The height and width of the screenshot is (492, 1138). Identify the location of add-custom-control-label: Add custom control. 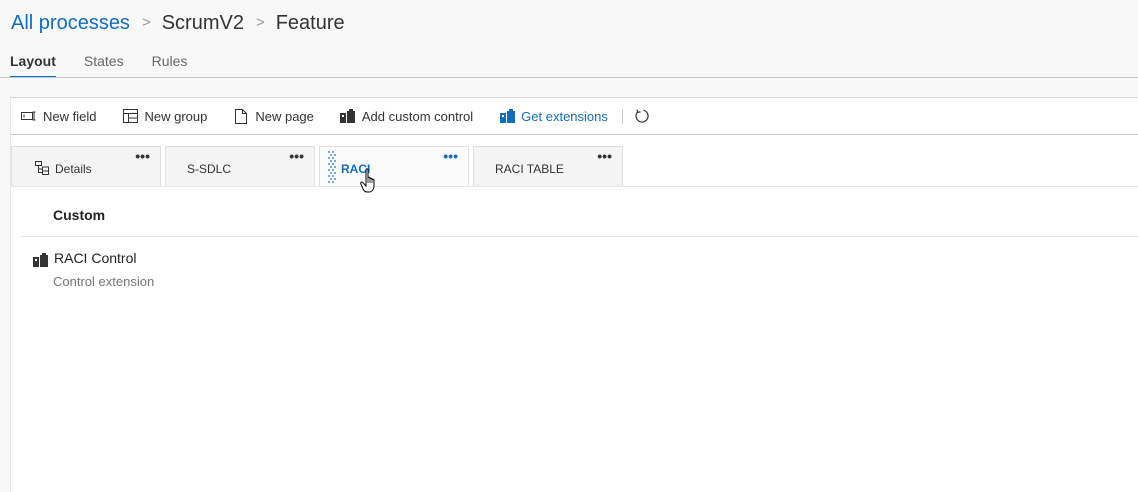
(417, 116).